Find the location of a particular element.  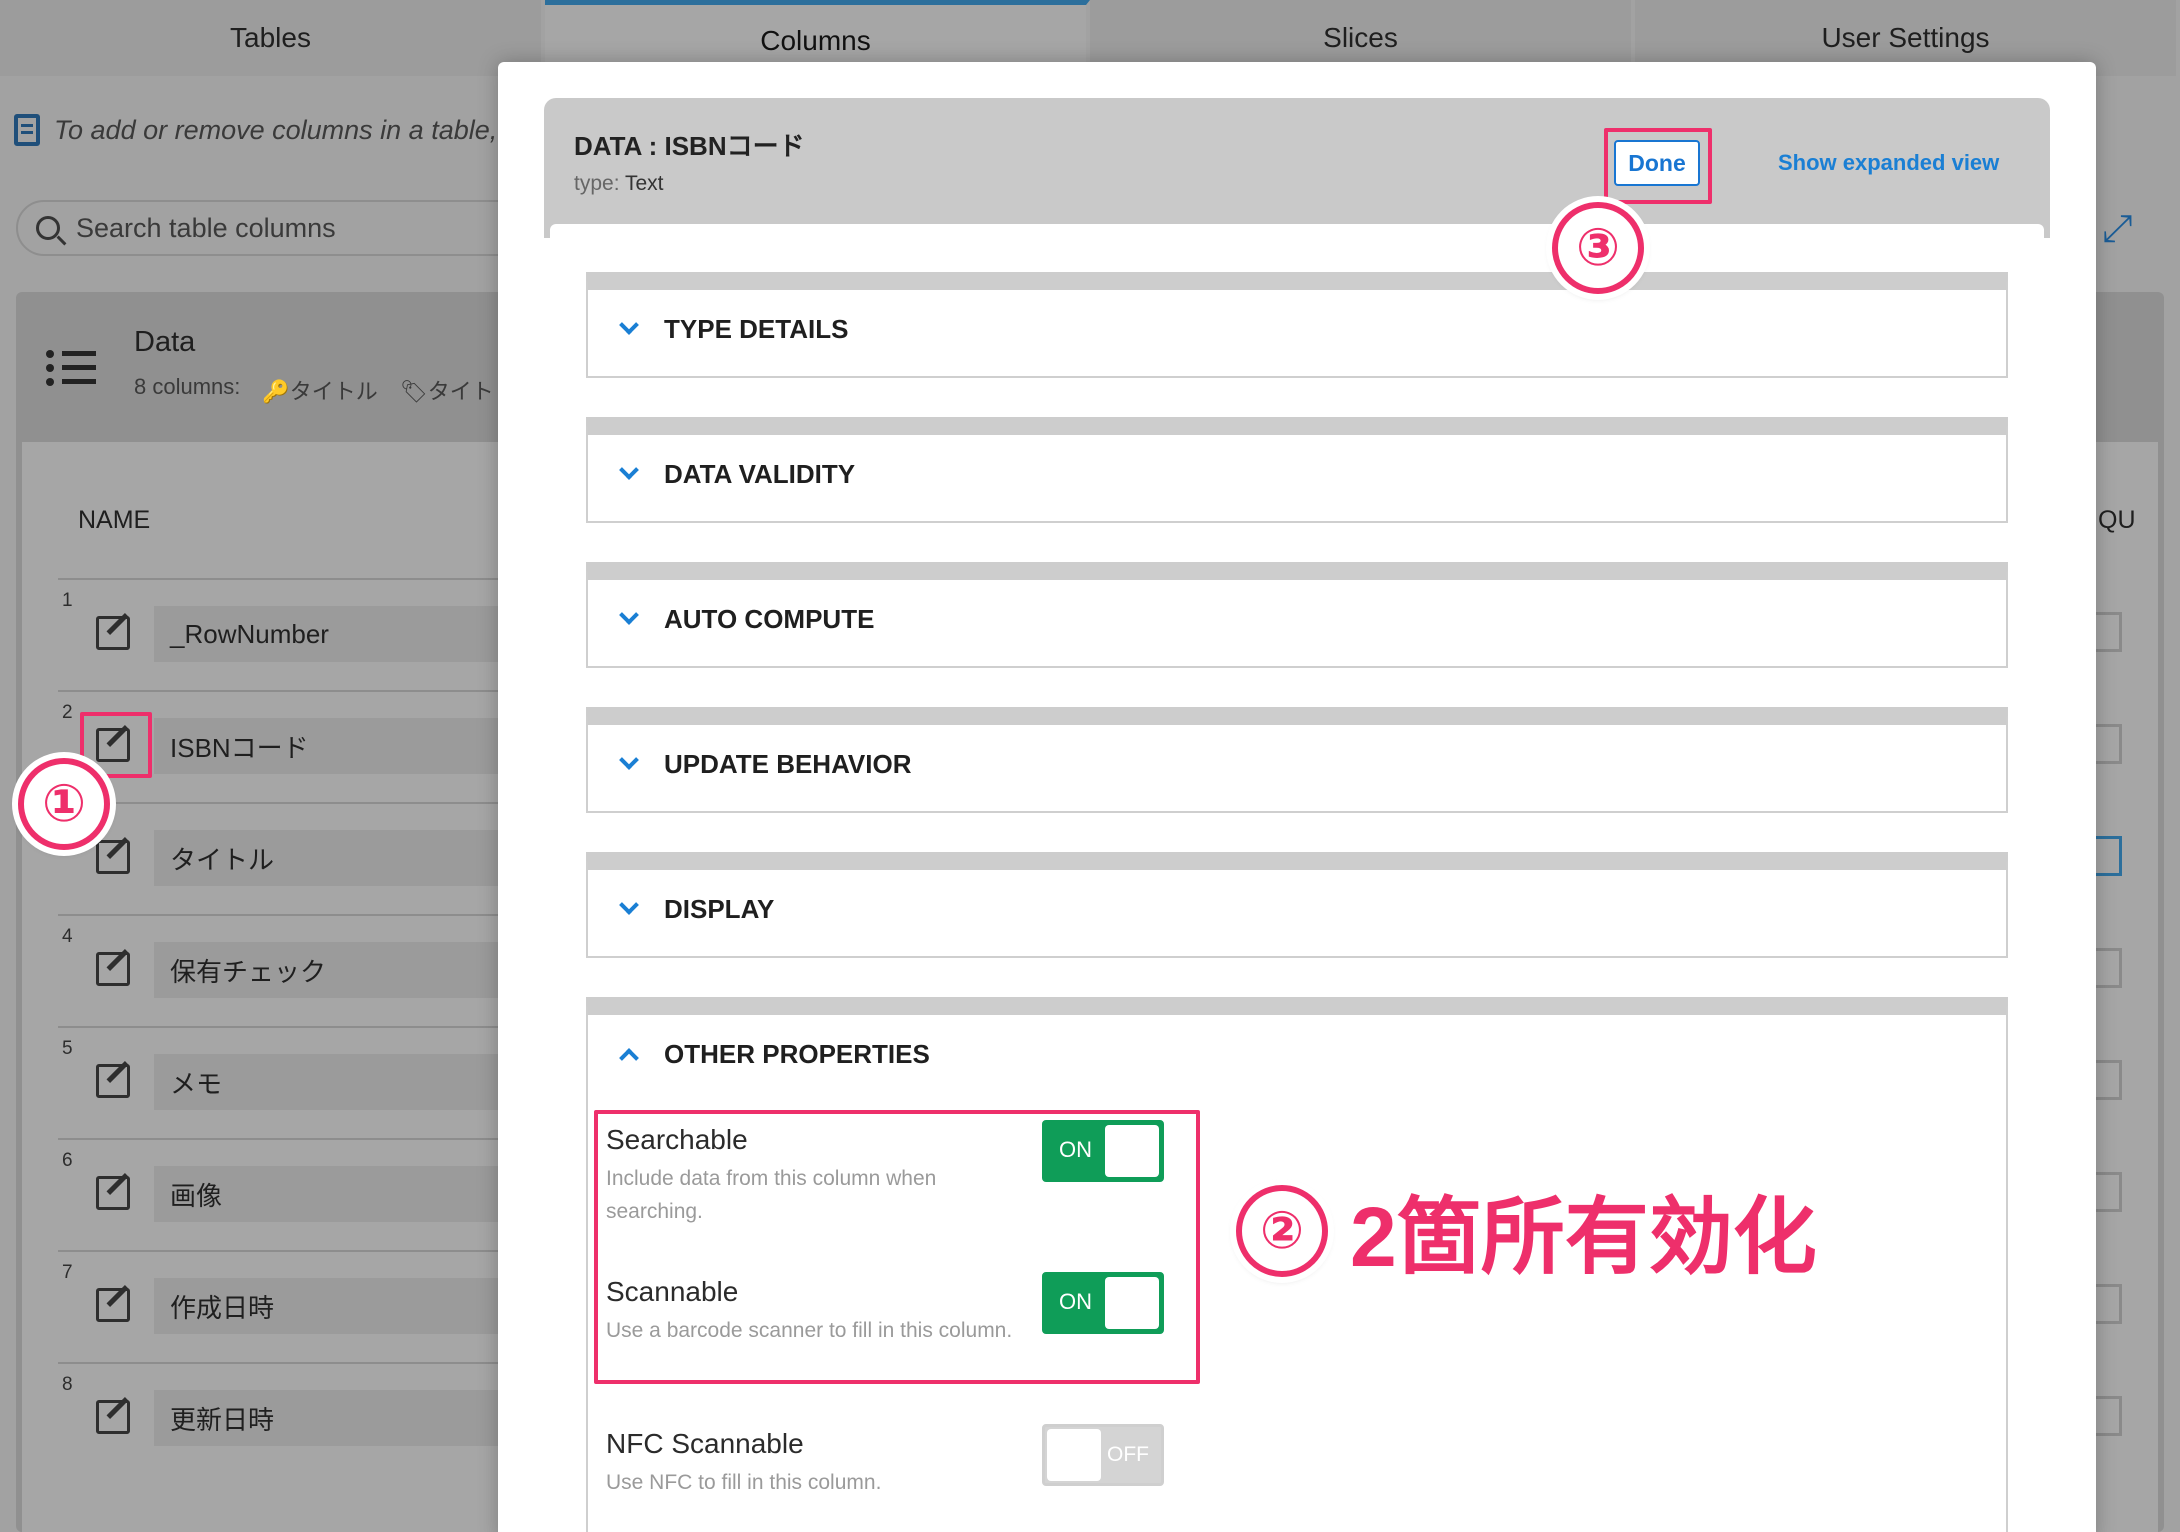

search-icon is located at coordinates (48, 228).